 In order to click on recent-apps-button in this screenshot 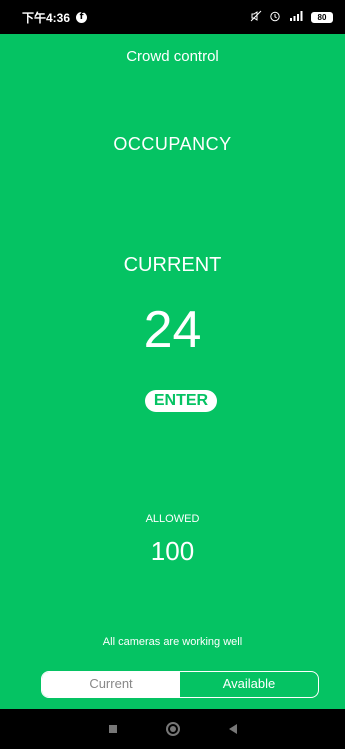, I will do `click(113, 729)`.